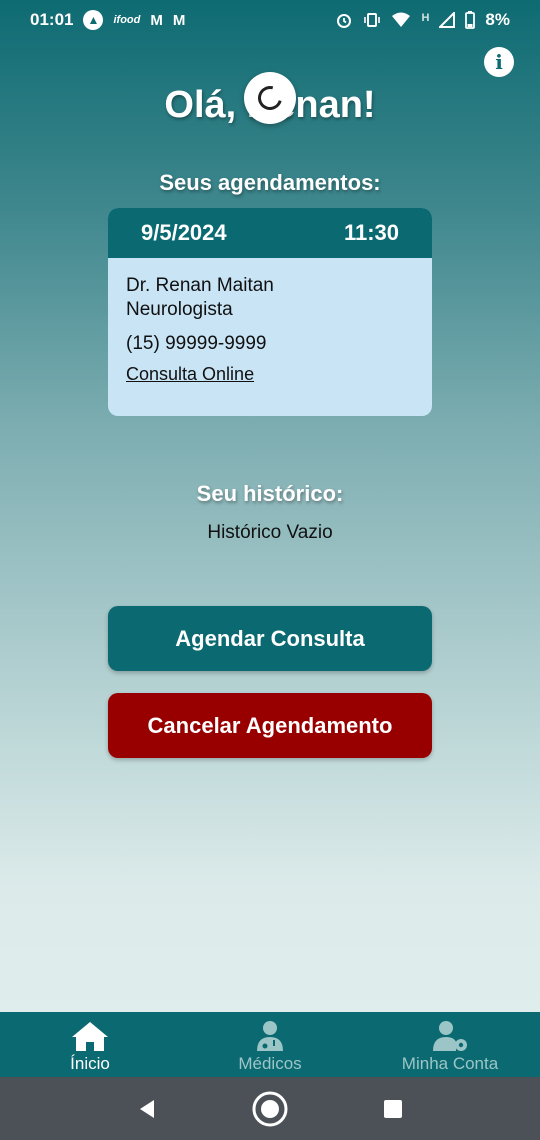 The height and width of the screenshot is (1140, 540). I want to click on vibrate-icon, so click(372, 20).